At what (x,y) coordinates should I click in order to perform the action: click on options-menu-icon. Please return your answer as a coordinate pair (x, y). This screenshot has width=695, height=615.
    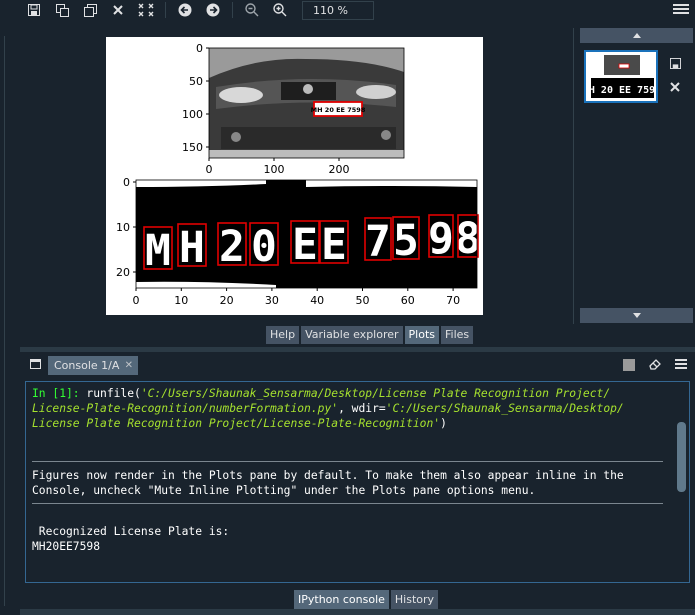
    Looking at the image, I should click on (681, 9).